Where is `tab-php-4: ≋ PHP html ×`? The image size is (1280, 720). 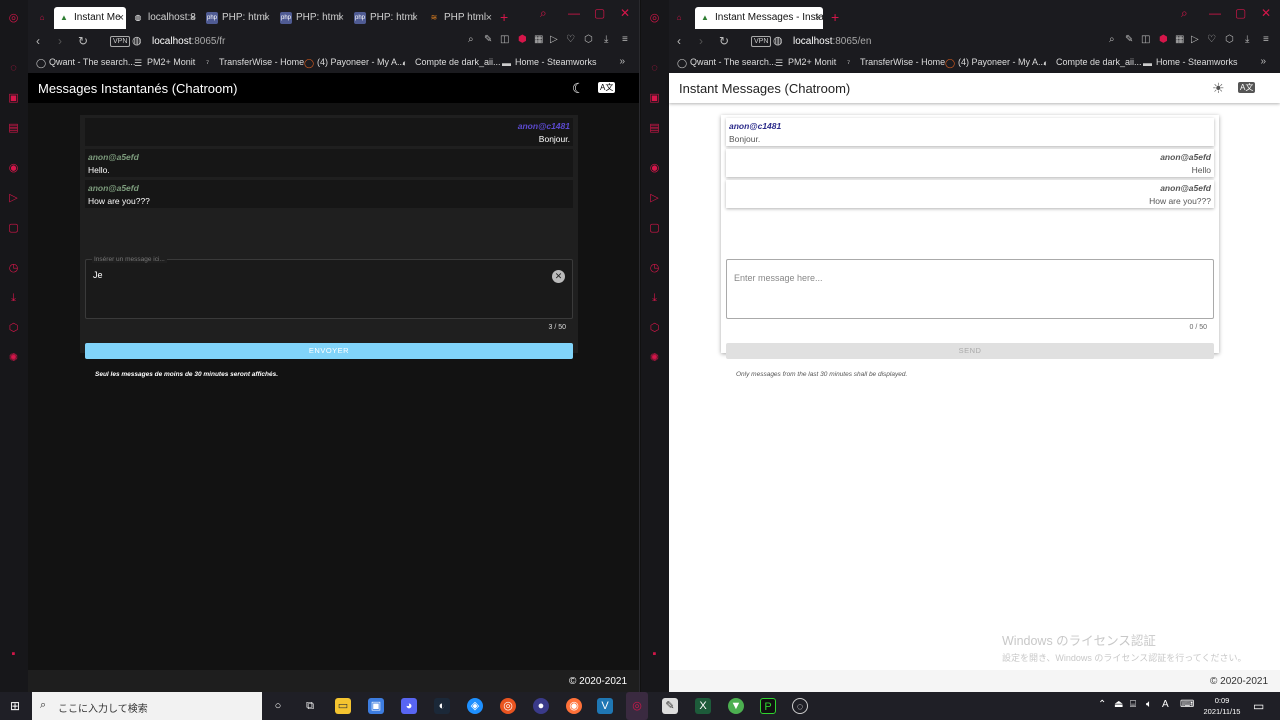
tab-php-4: ≋ PHP html × is located at coordinates (459, 18).